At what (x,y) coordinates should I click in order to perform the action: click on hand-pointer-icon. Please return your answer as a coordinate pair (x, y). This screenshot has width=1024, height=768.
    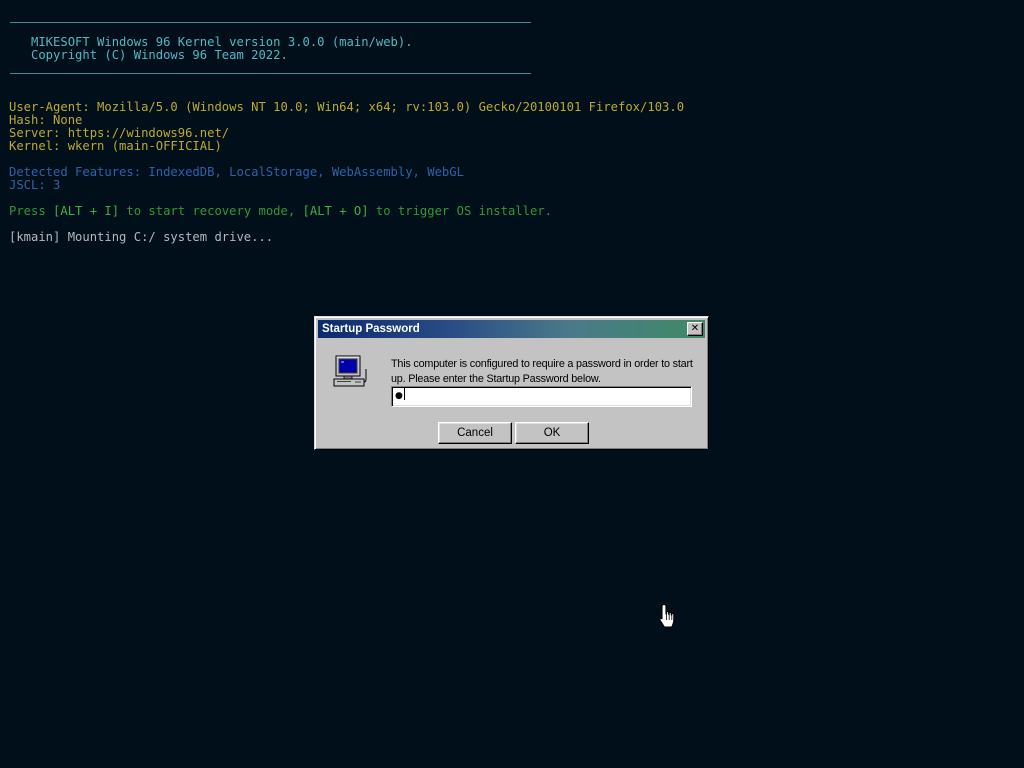
    Looking at the image, I should click on (667, 615).